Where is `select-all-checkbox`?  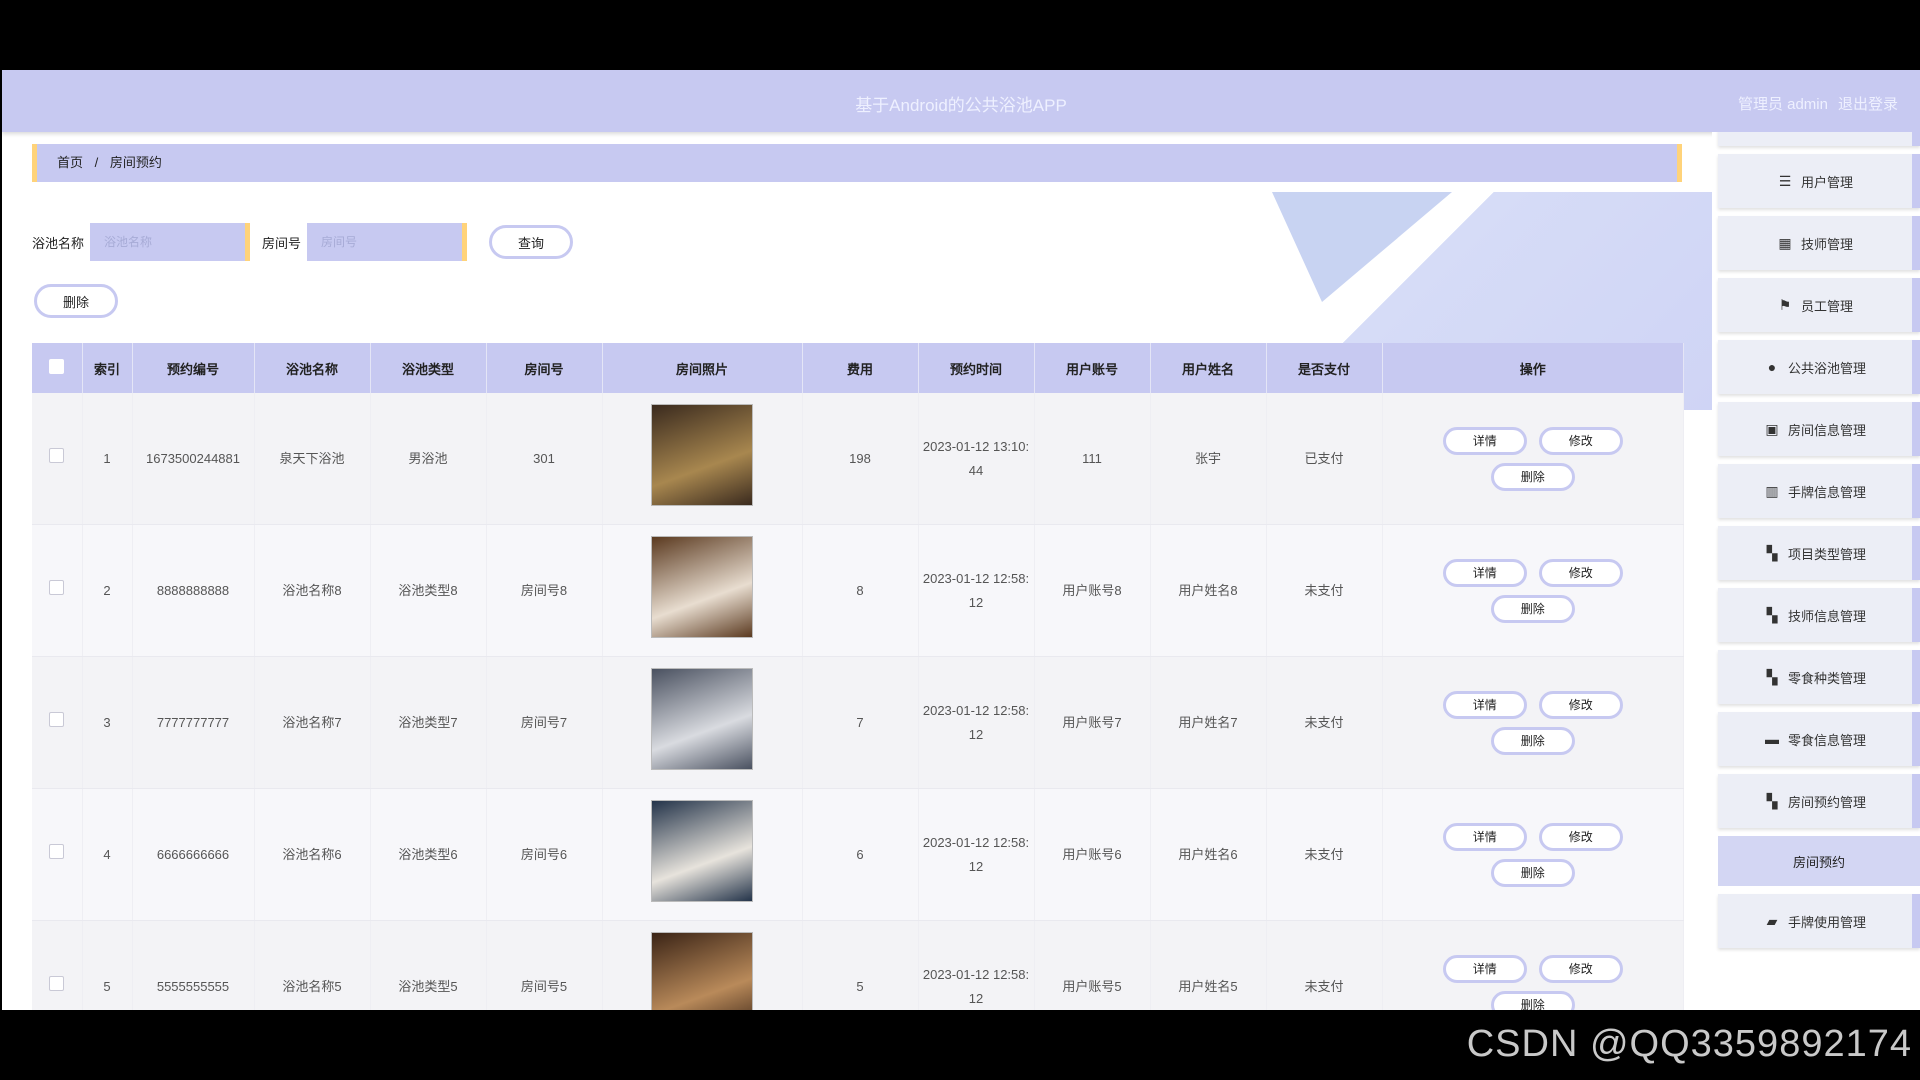
select-all-checkbox is located at coordinates (57, 366).